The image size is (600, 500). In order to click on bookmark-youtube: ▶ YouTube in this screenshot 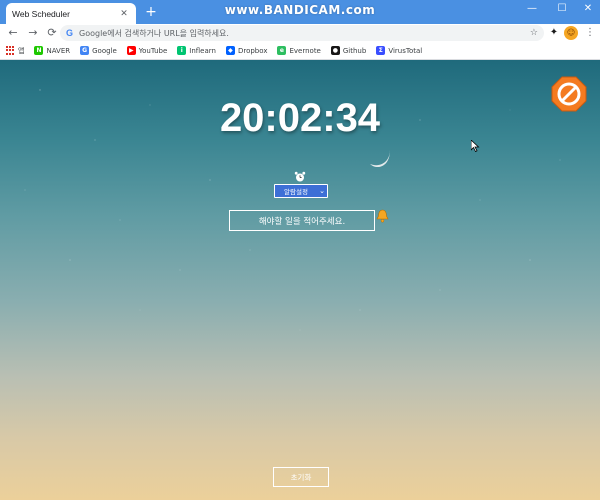, I will do `click(147, 50)`.